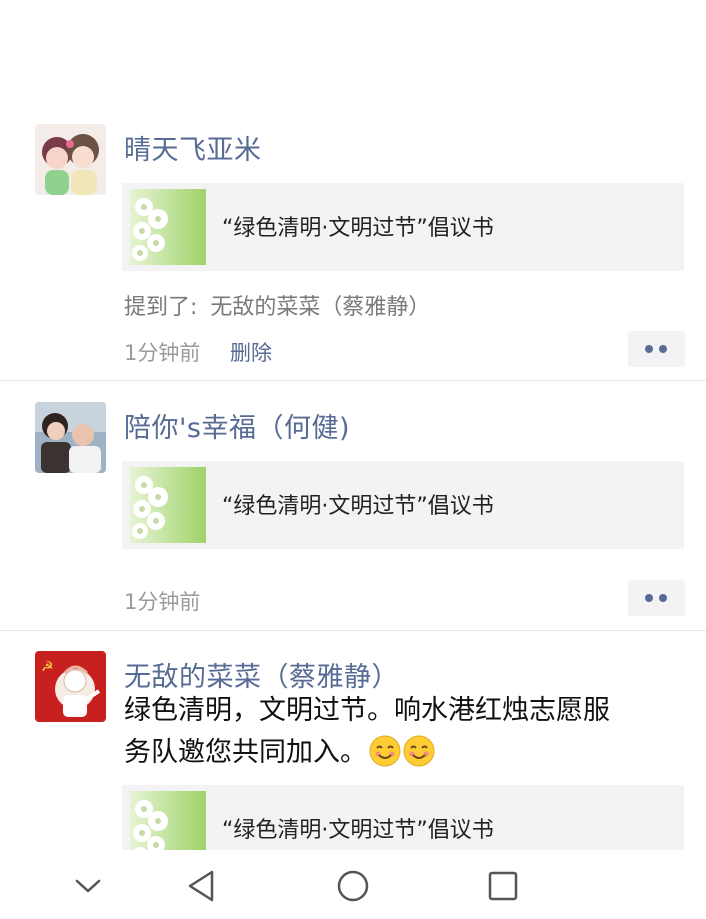 The height and width of the screenshot is (919, 706). What do you see at coordinates (245, 752) in the screenshot?
I see `post-text-line: 务队邀您共同加入。` at bounding box center [245, 752].